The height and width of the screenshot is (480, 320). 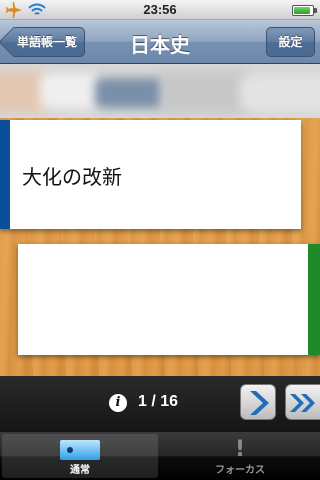 I want to click on tab-focus-label: フォーカス, so click(x=240, y=470).